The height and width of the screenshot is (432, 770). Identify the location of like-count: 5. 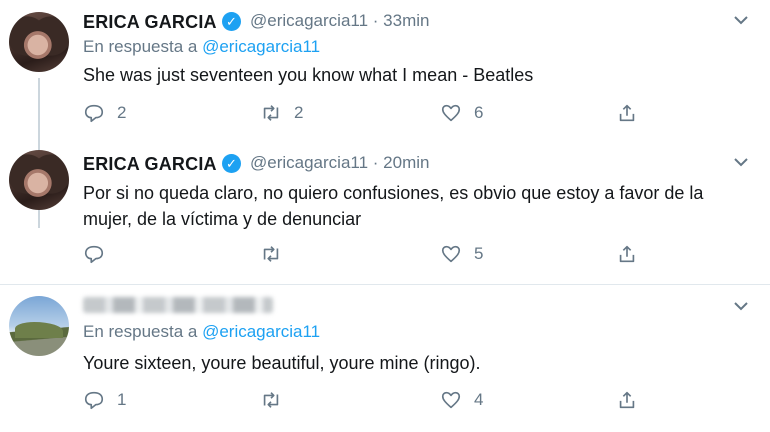
(479, 253).